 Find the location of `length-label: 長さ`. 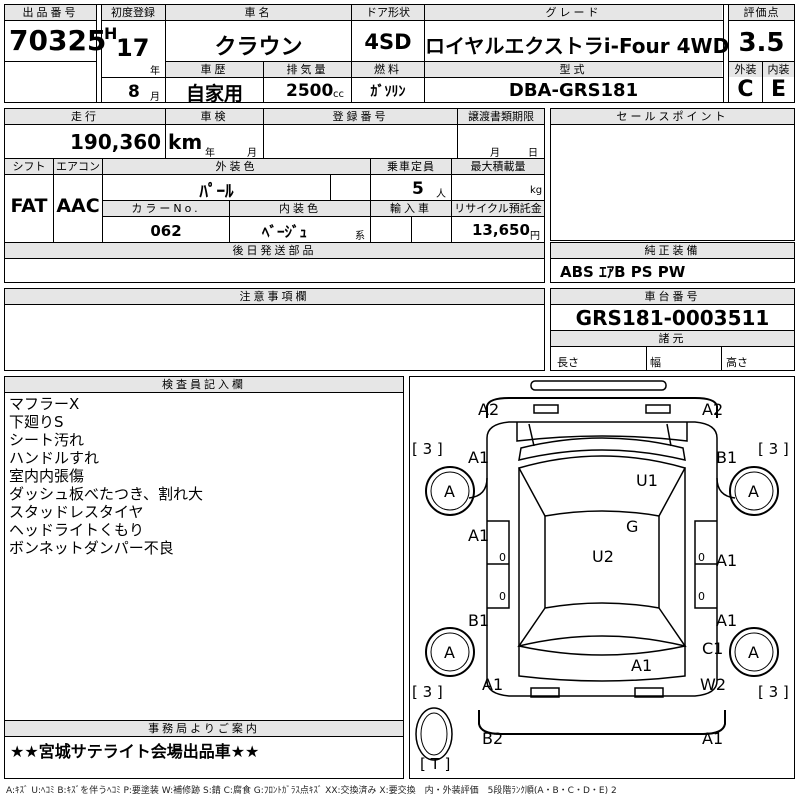

length-label: 長さ is located at coordinates (568, 362).